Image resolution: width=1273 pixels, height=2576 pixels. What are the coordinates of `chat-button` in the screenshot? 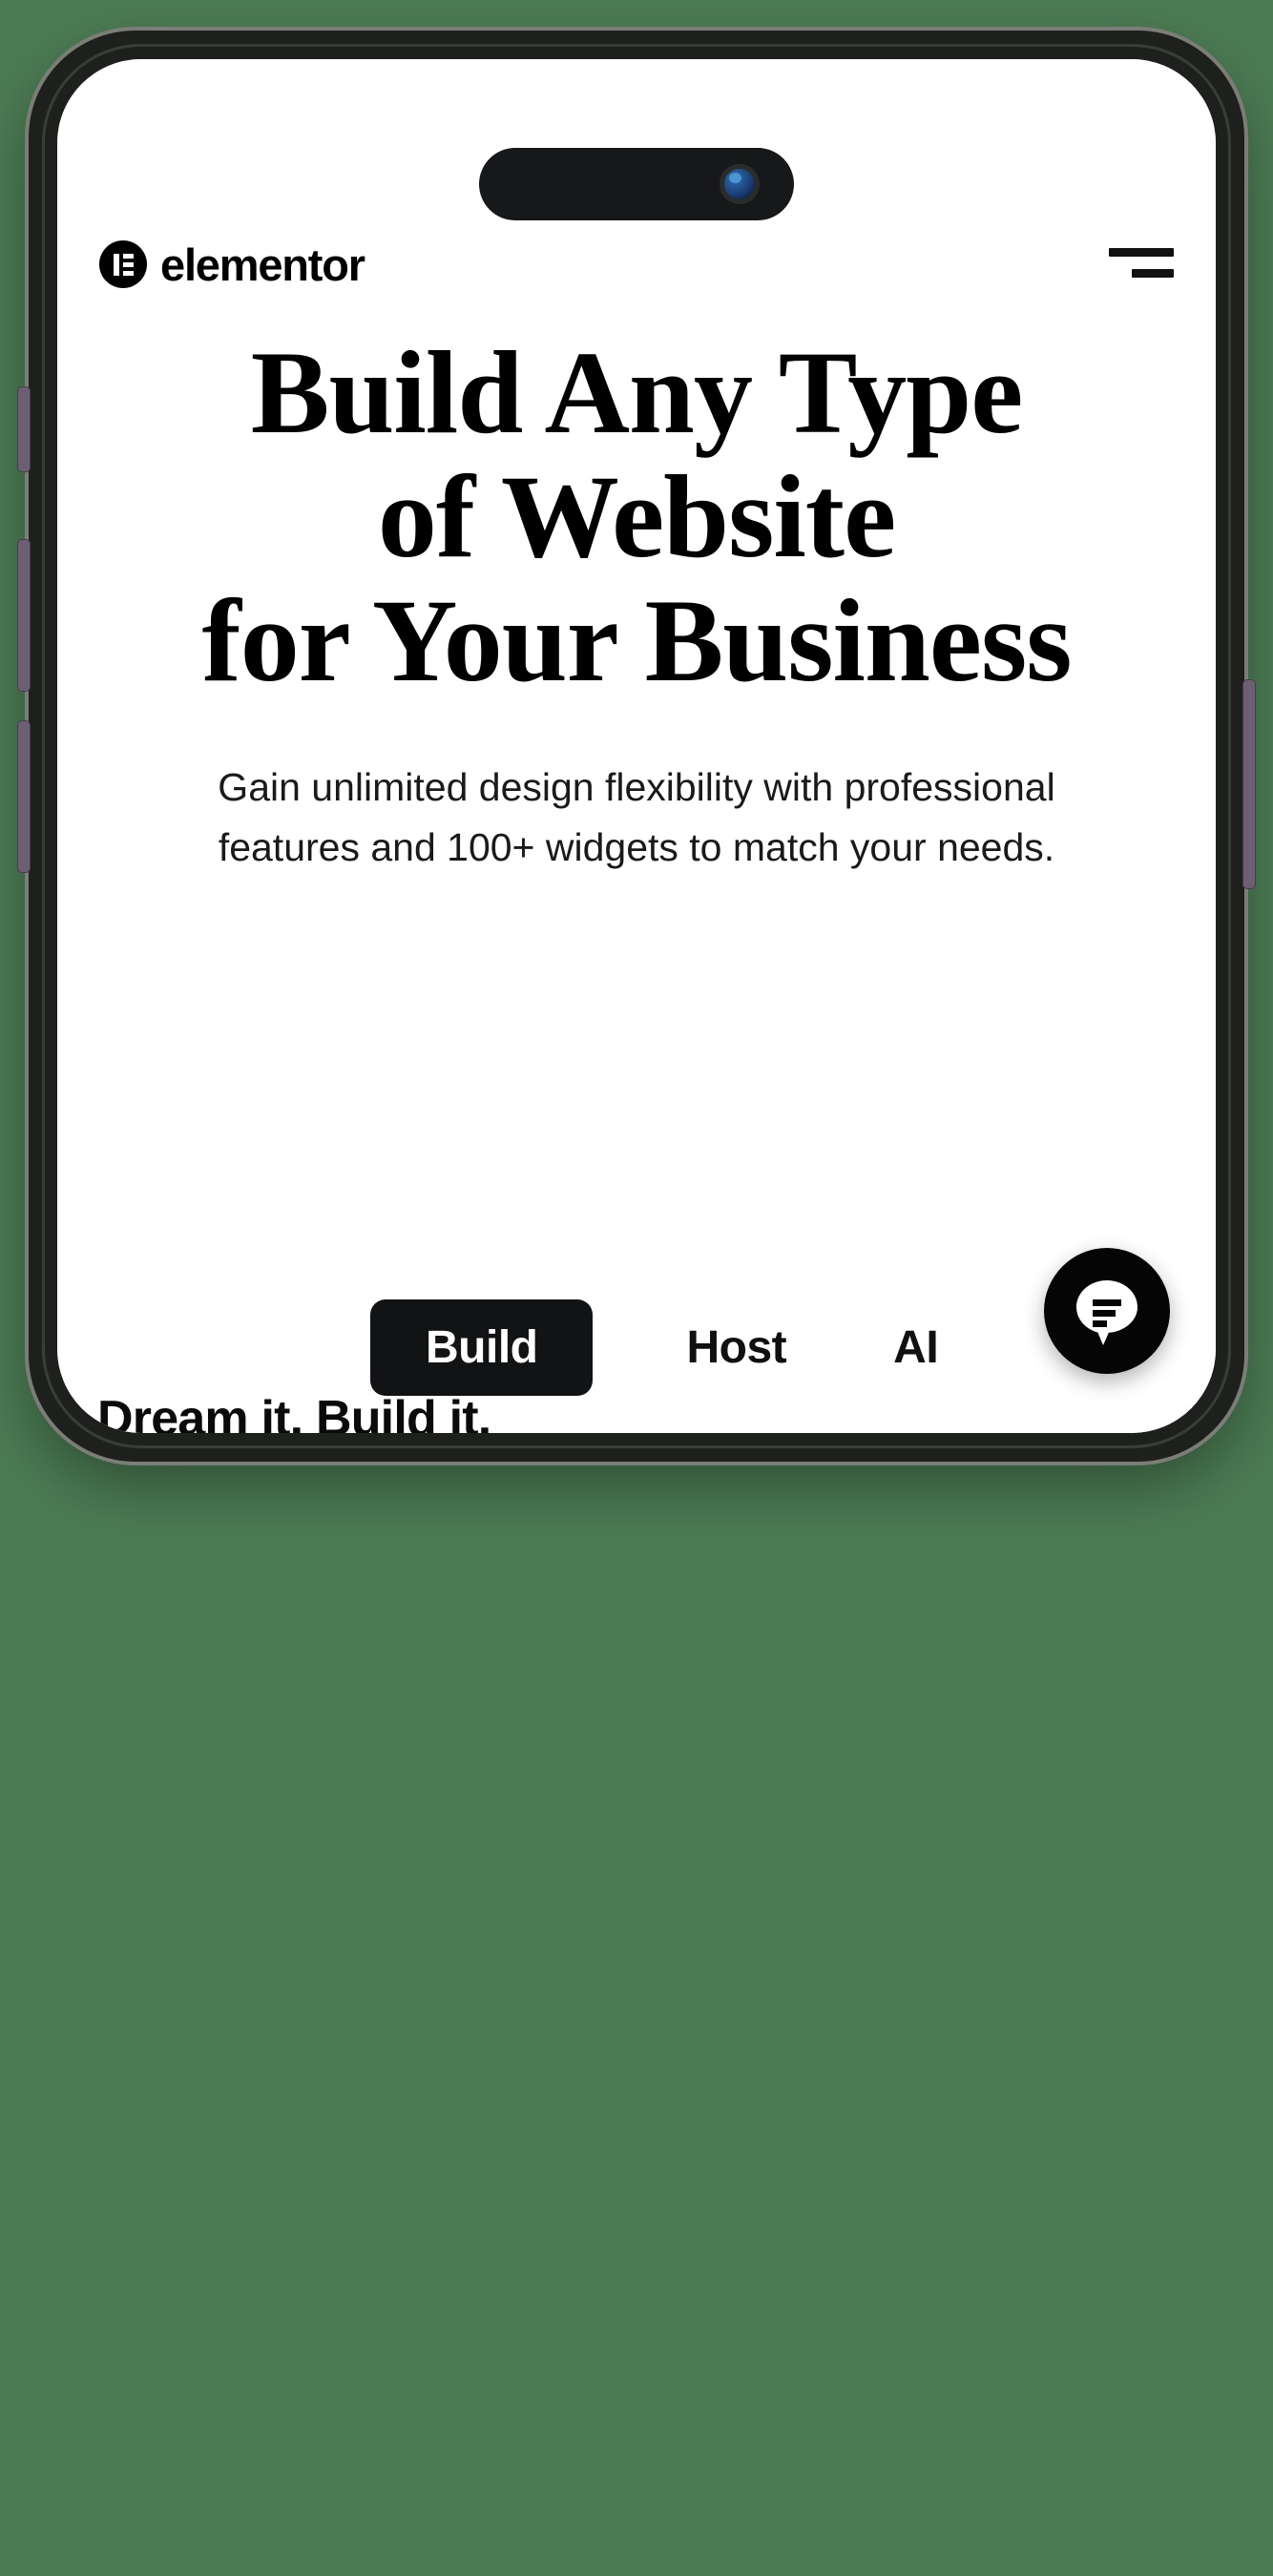 It's located at (1107, 1311).